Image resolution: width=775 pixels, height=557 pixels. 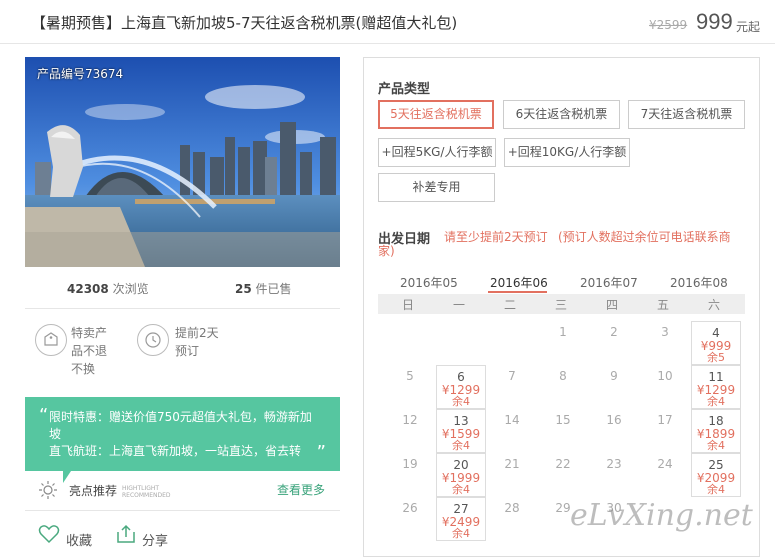 I want to click on day-number: 5, so click(x=410, y=376).